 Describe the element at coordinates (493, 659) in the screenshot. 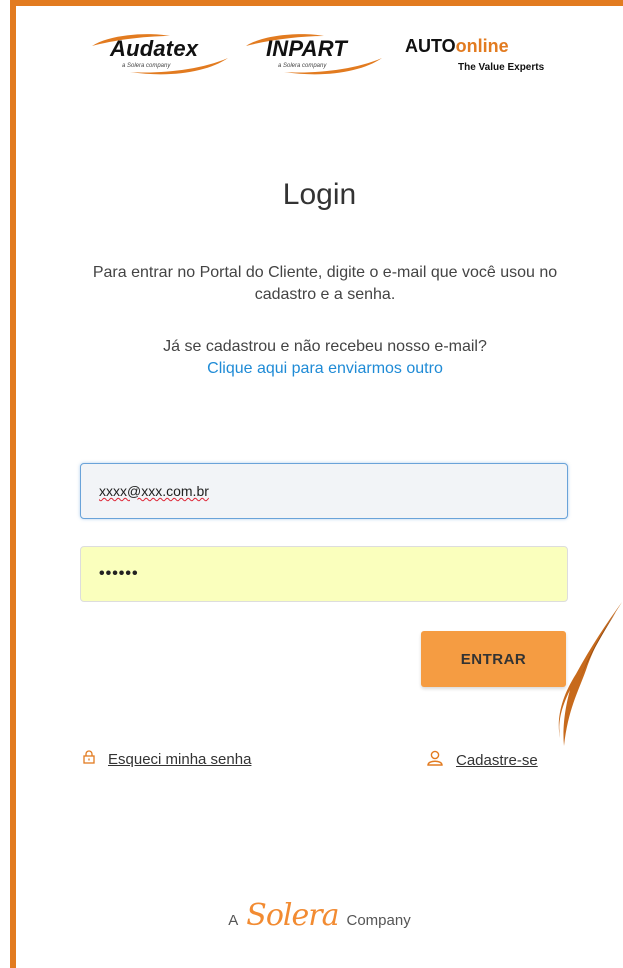

I see `login-button: ENTRAR` at that location.